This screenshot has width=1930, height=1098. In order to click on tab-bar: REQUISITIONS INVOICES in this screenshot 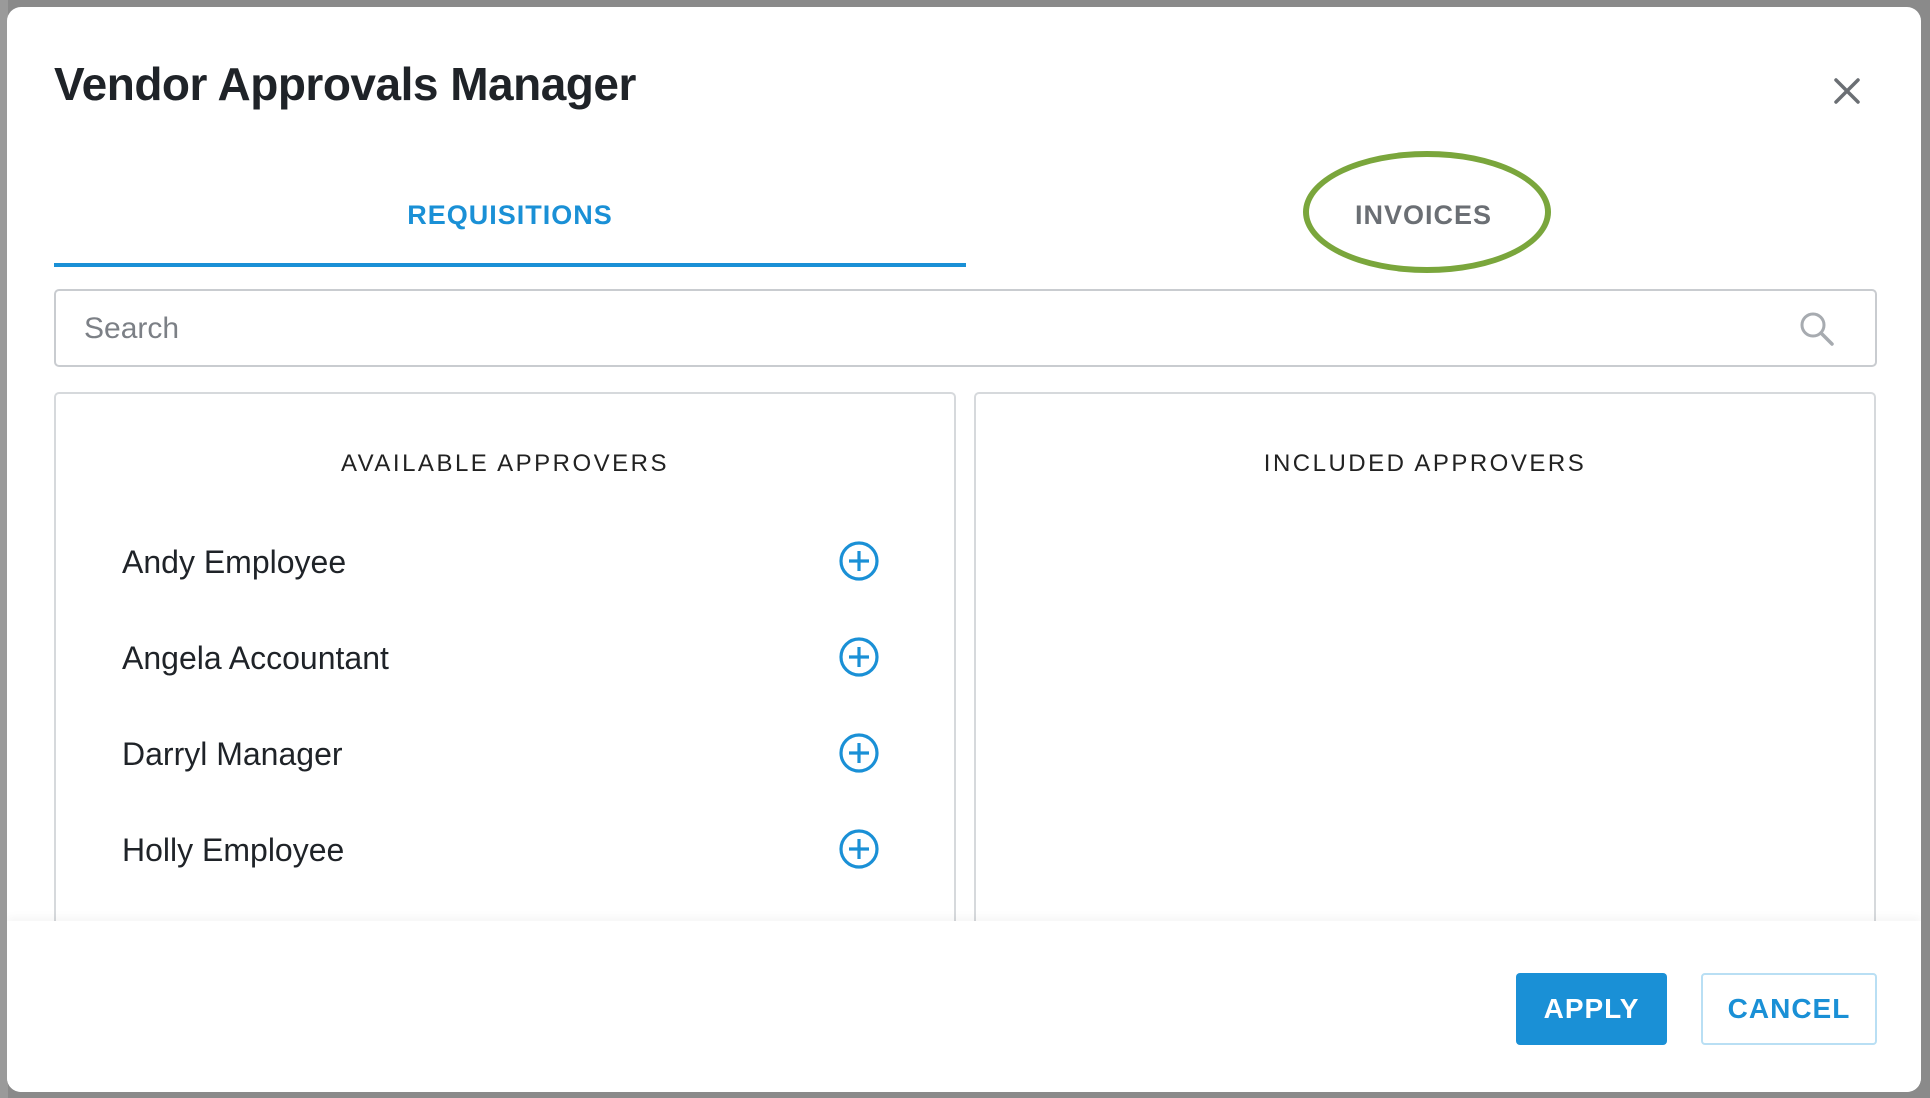, I will do `click(967, 217)`.